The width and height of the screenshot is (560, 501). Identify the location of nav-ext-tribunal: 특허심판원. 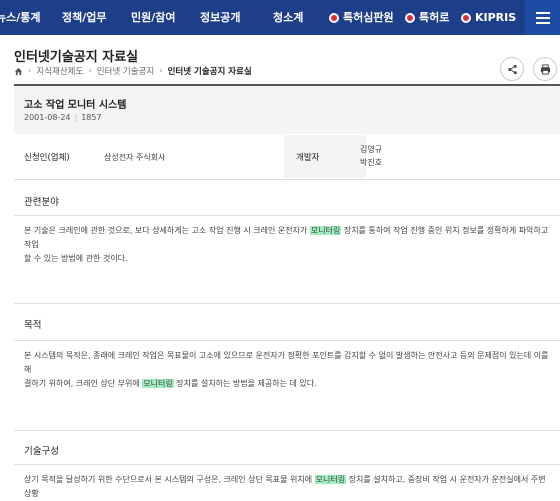
(361, 17).